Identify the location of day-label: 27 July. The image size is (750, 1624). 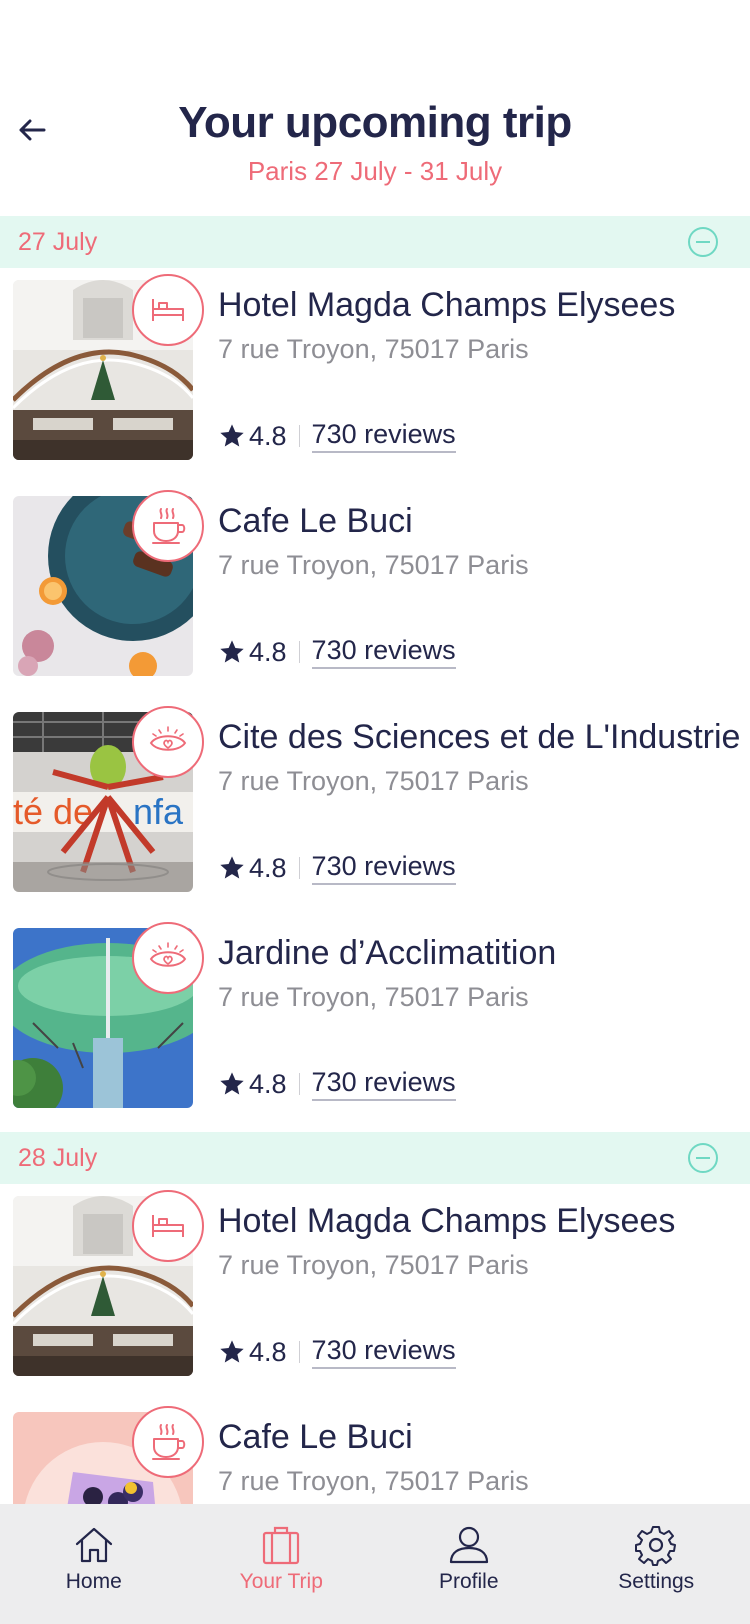
(58, 241).